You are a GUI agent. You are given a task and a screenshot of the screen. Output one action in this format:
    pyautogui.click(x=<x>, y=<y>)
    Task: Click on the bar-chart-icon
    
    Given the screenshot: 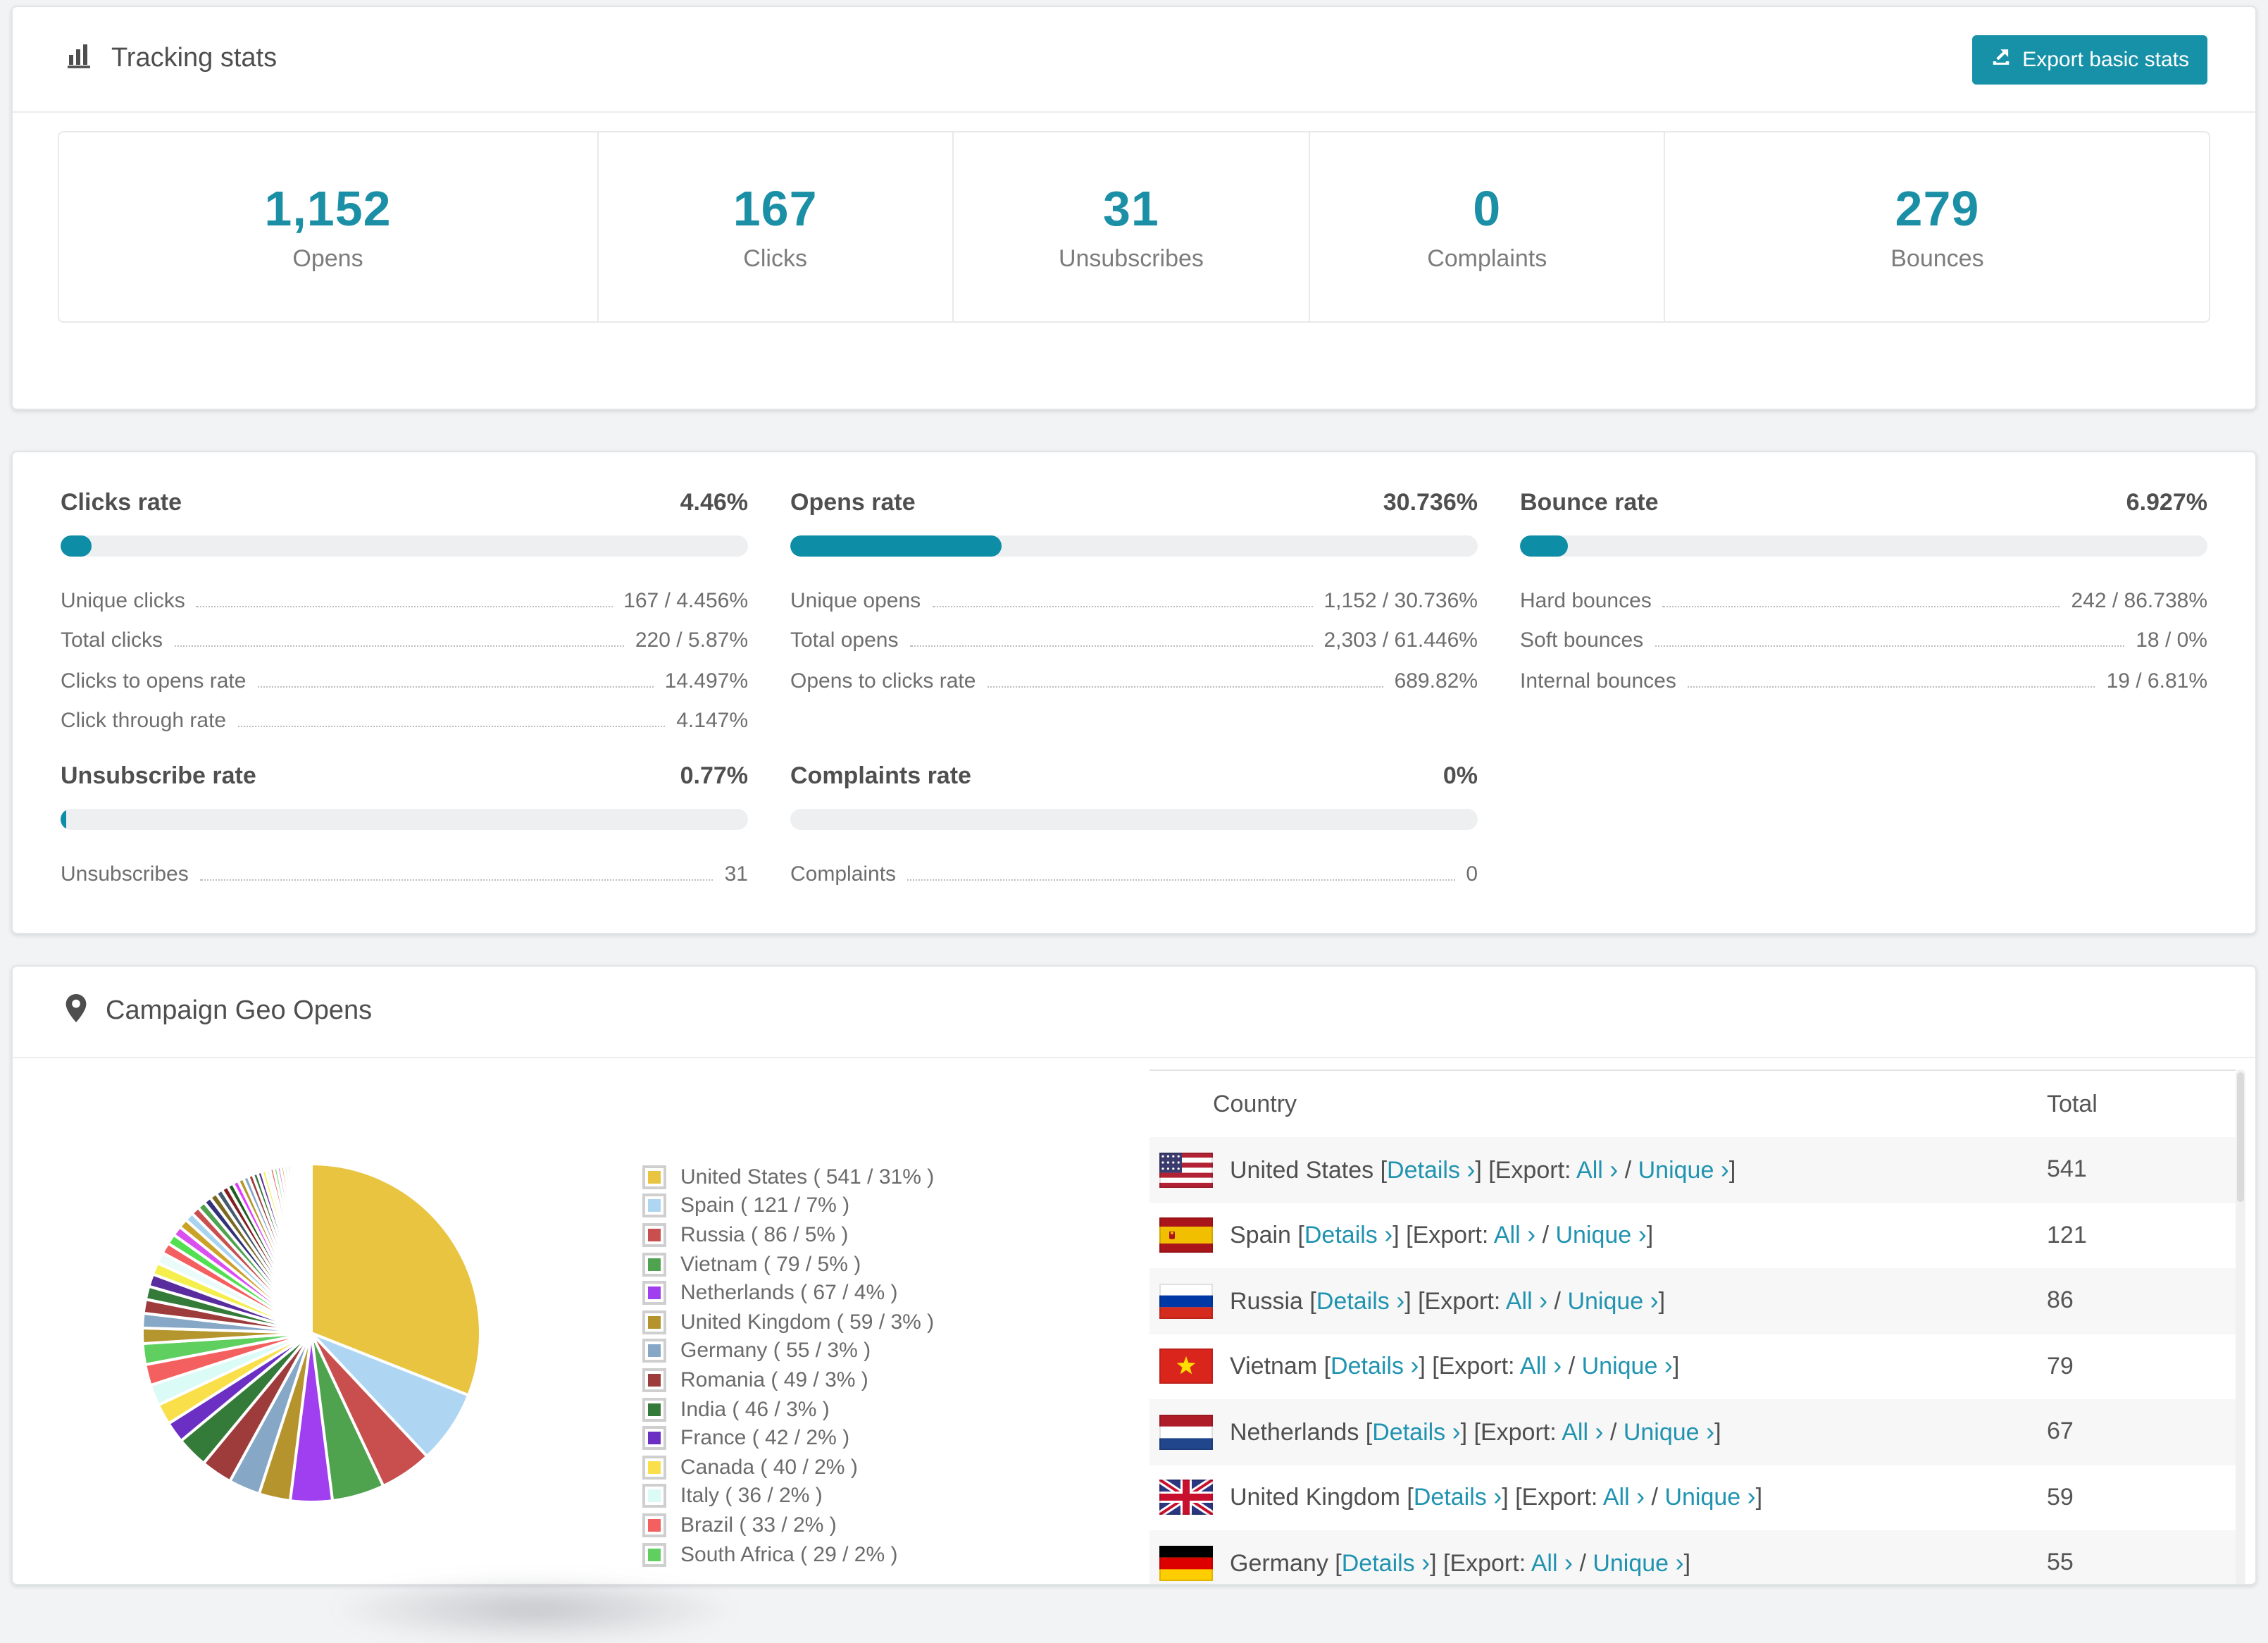 What is the action you would take?
    pyautogui.click(x=79, y=60)
    